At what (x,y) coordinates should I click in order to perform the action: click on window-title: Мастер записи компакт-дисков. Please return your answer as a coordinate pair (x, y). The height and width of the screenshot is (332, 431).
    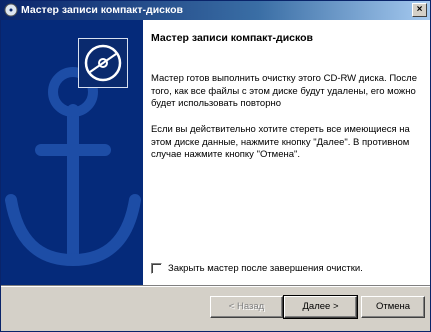
    Looking at the image, I should click on (102, 10).